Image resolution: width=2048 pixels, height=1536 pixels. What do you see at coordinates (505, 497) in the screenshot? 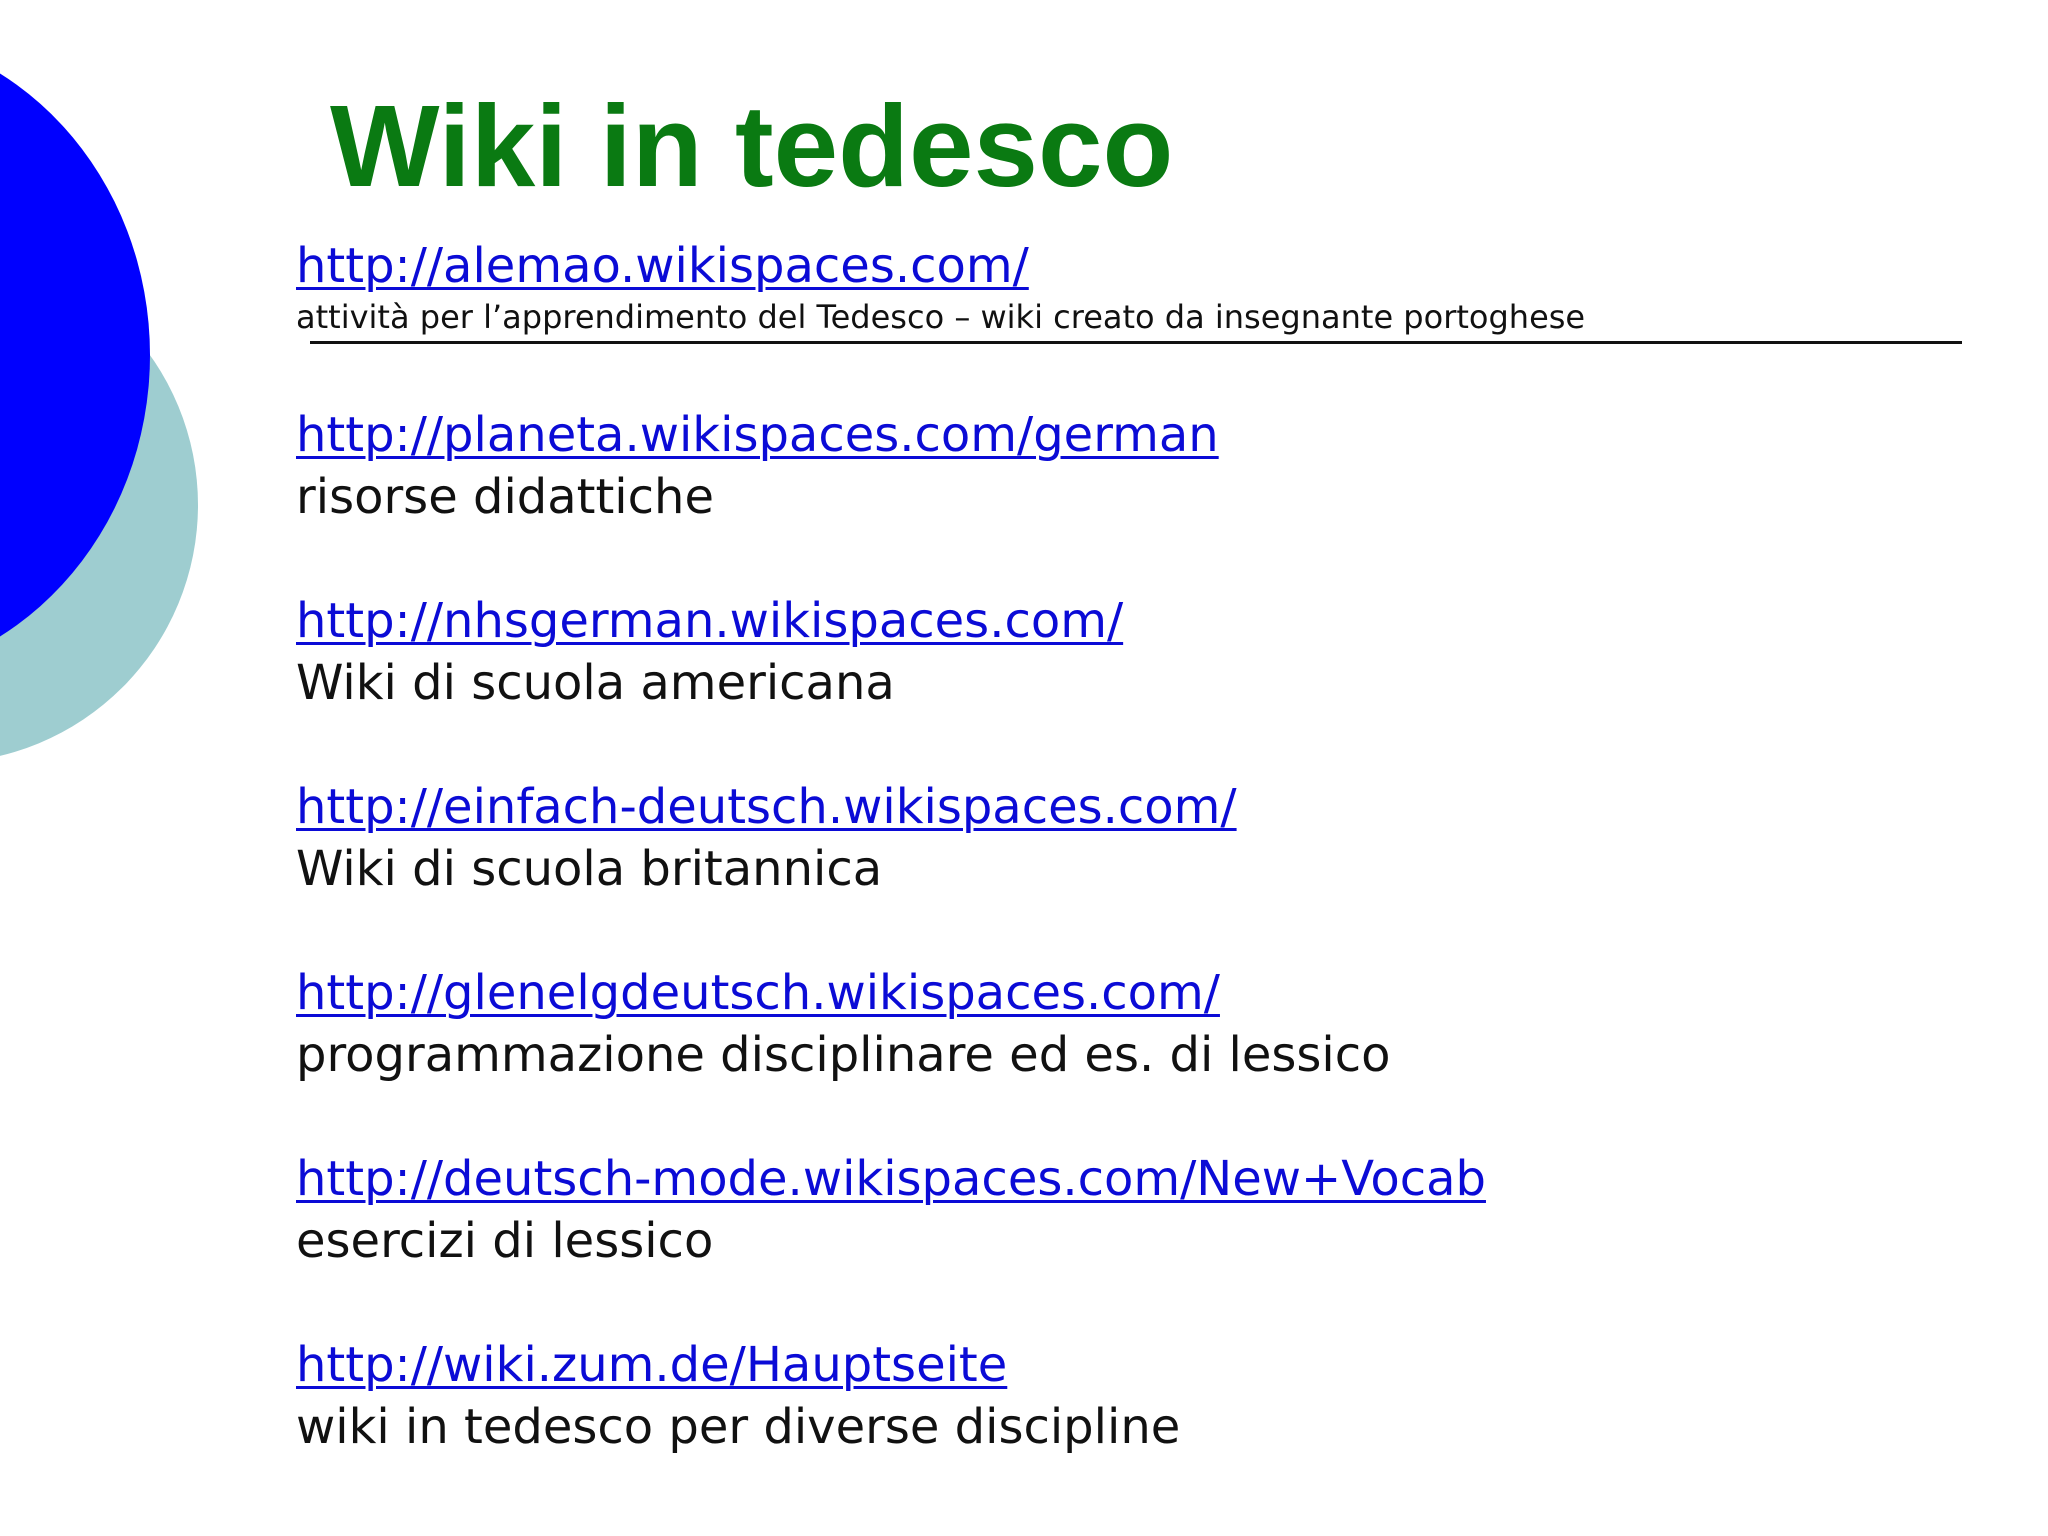
I see `wiki-description-planeta: risorse didattiche` at bounding box center [505, 497].